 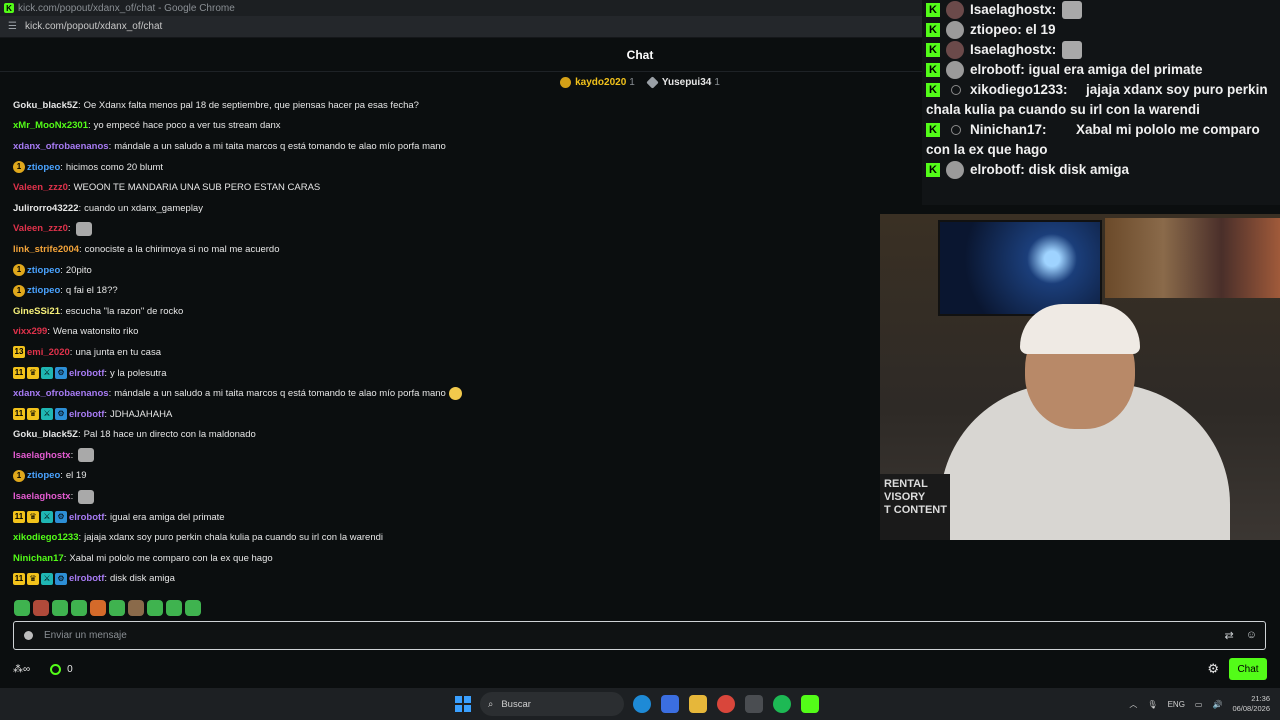 I want to click on chat-username: link_strife2004, so click(x=46, y=249).